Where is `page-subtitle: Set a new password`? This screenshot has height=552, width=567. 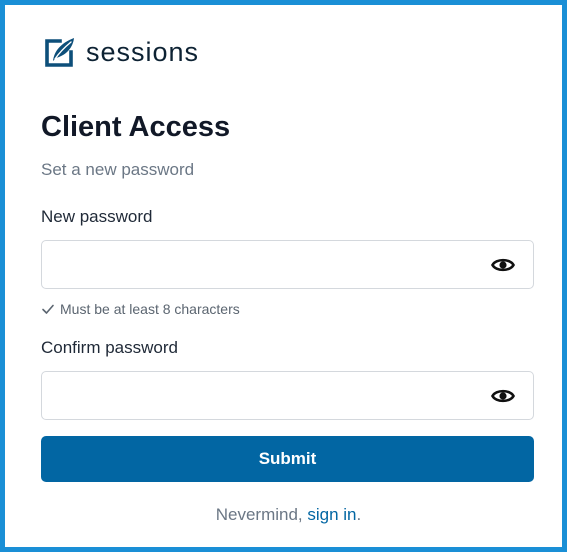 page-subtitle: Set a new password is located at coordinates (118, 169).